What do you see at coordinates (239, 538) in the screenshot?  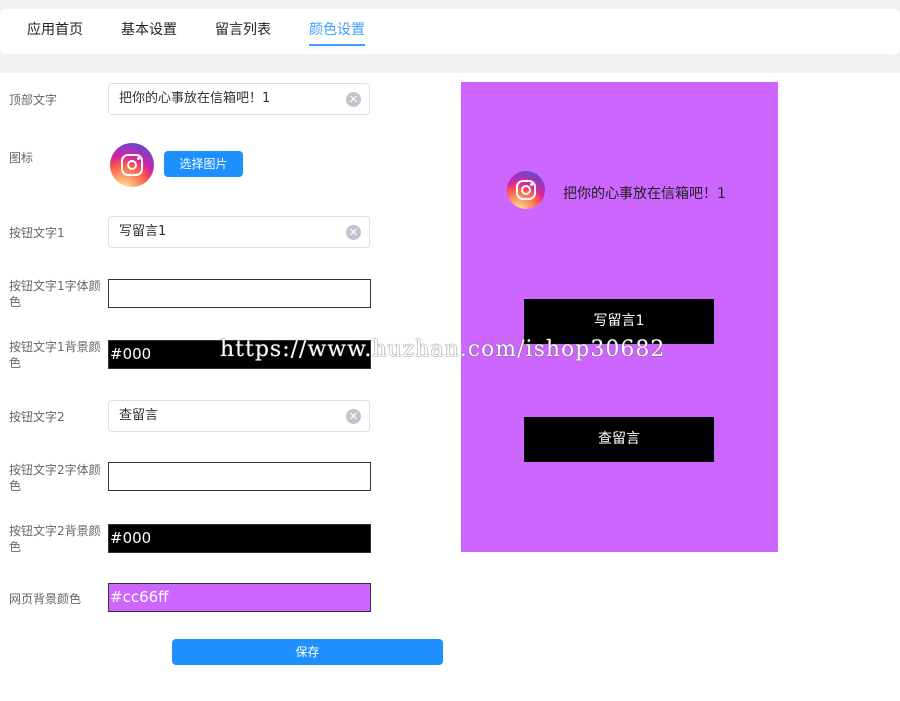 I see `btn2-bg-input: #000` at bounding box center [239, 538].